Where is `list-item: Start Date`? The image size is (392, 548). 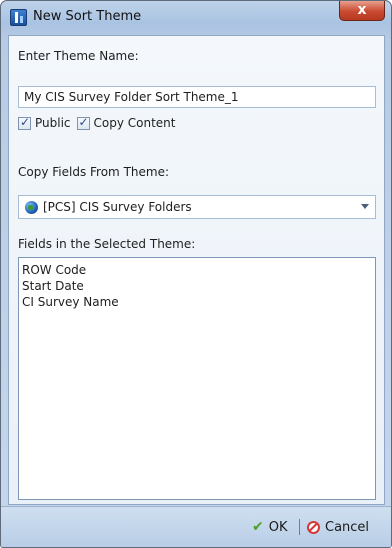 list-item: Start Date is located at coordinates (197, 286).